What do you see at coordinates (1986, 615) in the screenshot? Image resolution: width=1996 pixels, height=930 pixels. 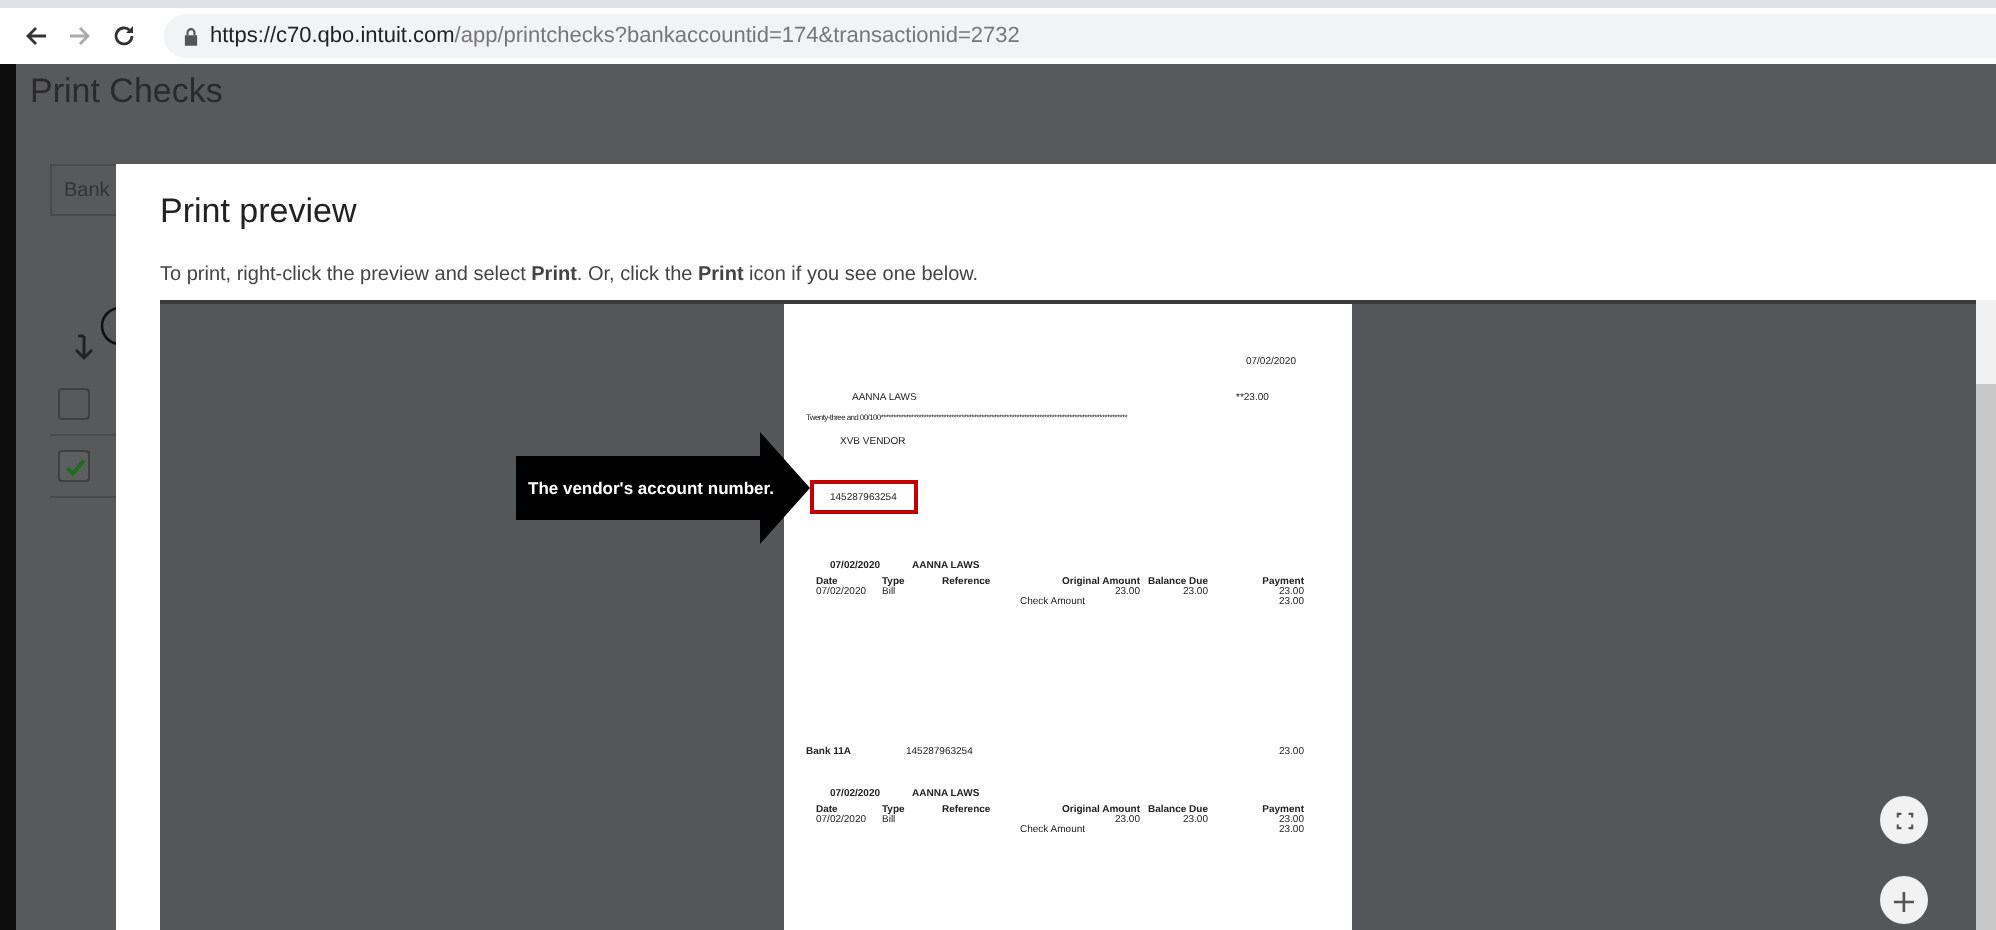 I see `scrollbar` at bounding box center [1986, 615].